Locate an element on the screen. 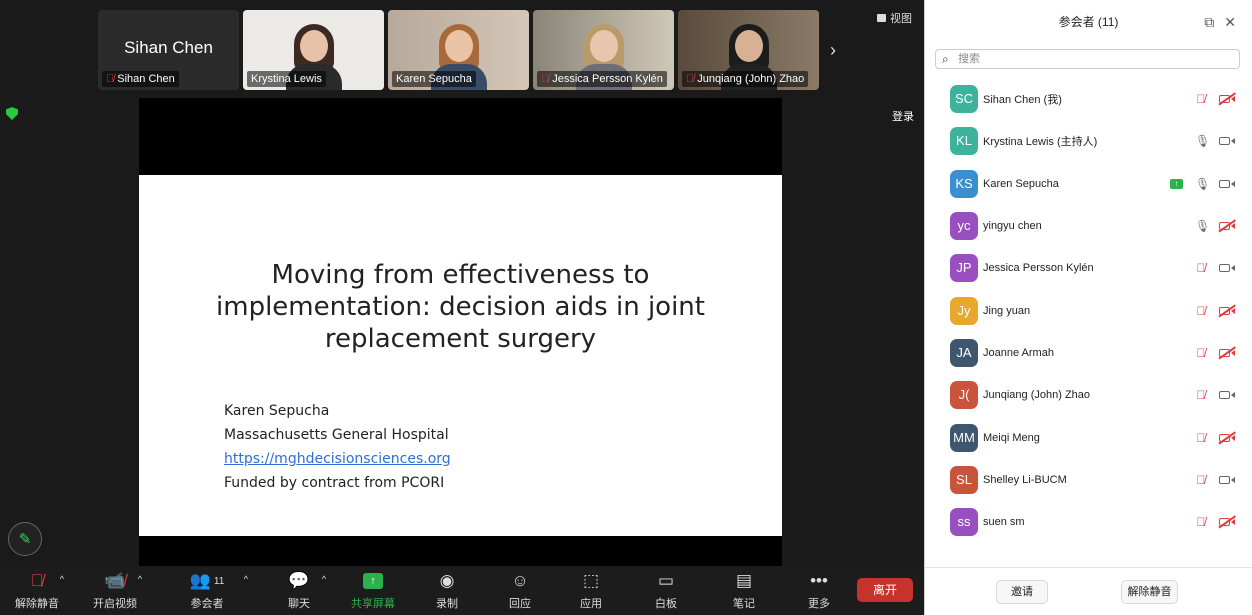 Image resolution: width=1252 pixels, height=615 pixels. participant-name: Krystina Lewis (主持人) is located at coordinates (1040, 142).